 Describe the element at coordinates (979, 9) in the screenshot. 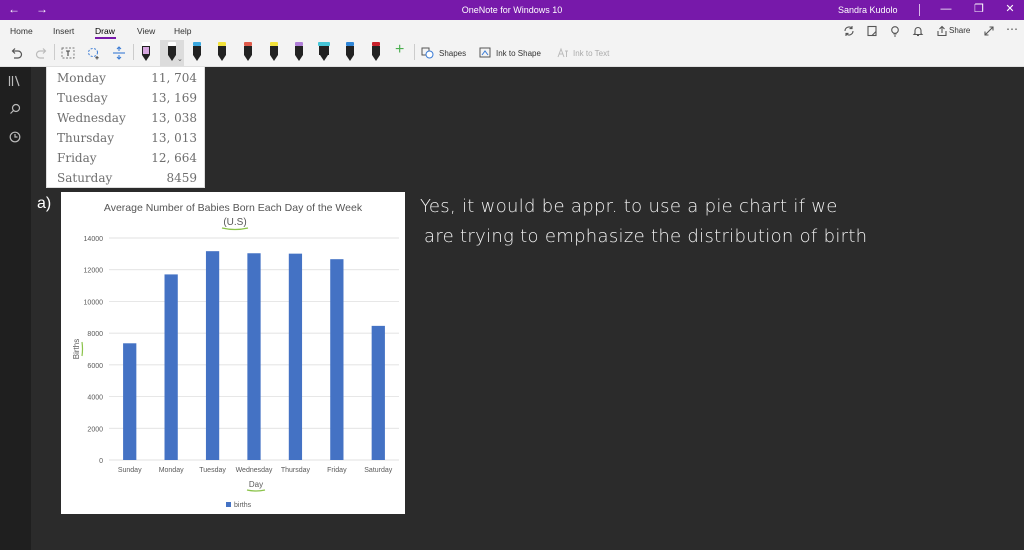

I see `restore-icon: ❐` at that location.